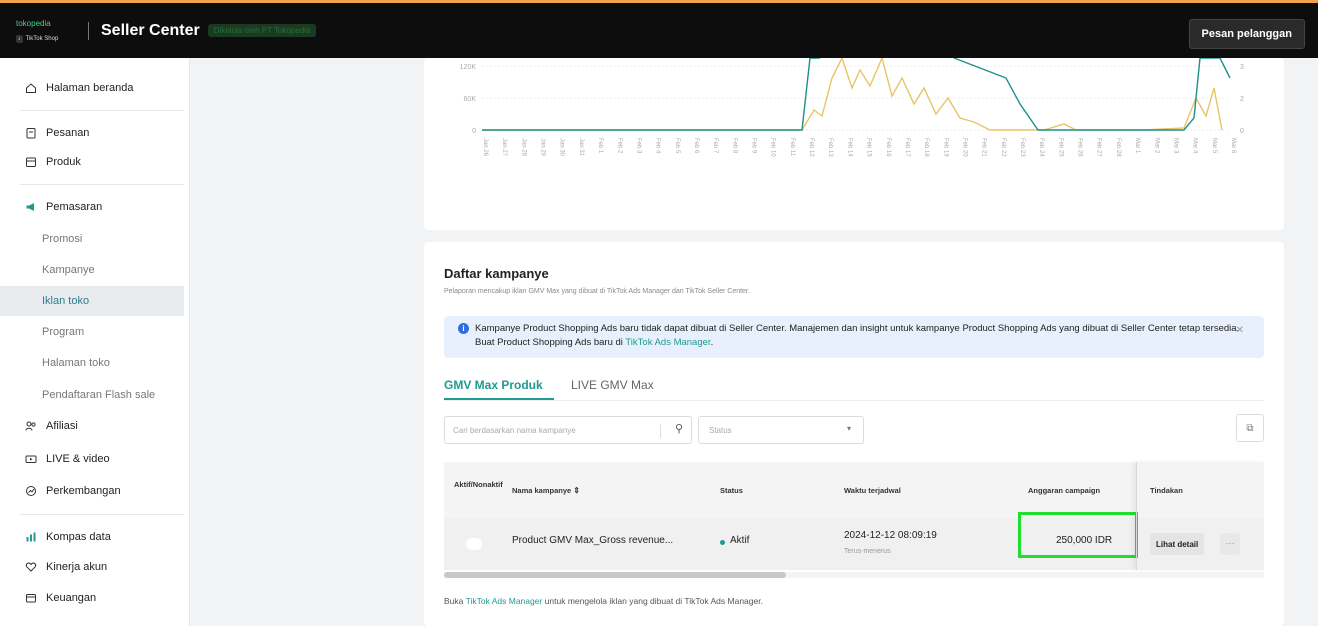  What do you see at coordinates (88, 30) in the screenshot?
I see `topbar-divider` at bounding box center [88, 30].